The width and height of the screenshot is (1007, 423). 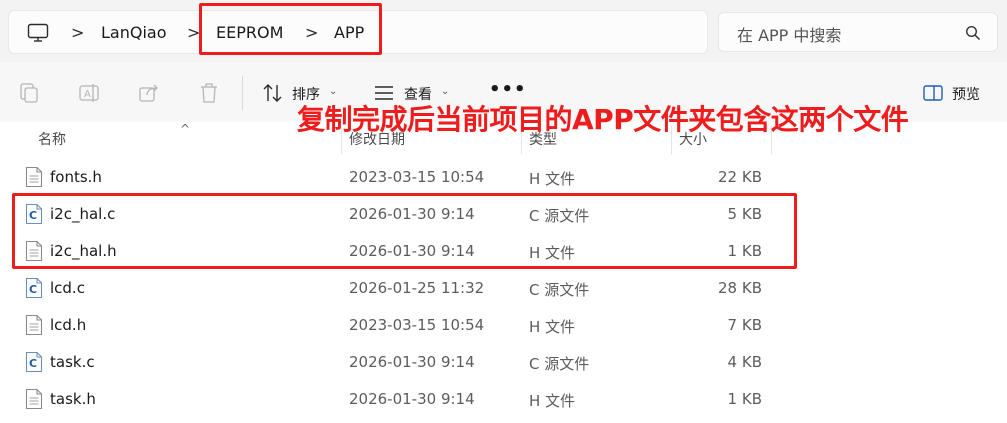 What do you see at coordinates (185, 129) in the screenshot?
I see `sort-ascending-icon: ^` at bounding box center [185, 129].